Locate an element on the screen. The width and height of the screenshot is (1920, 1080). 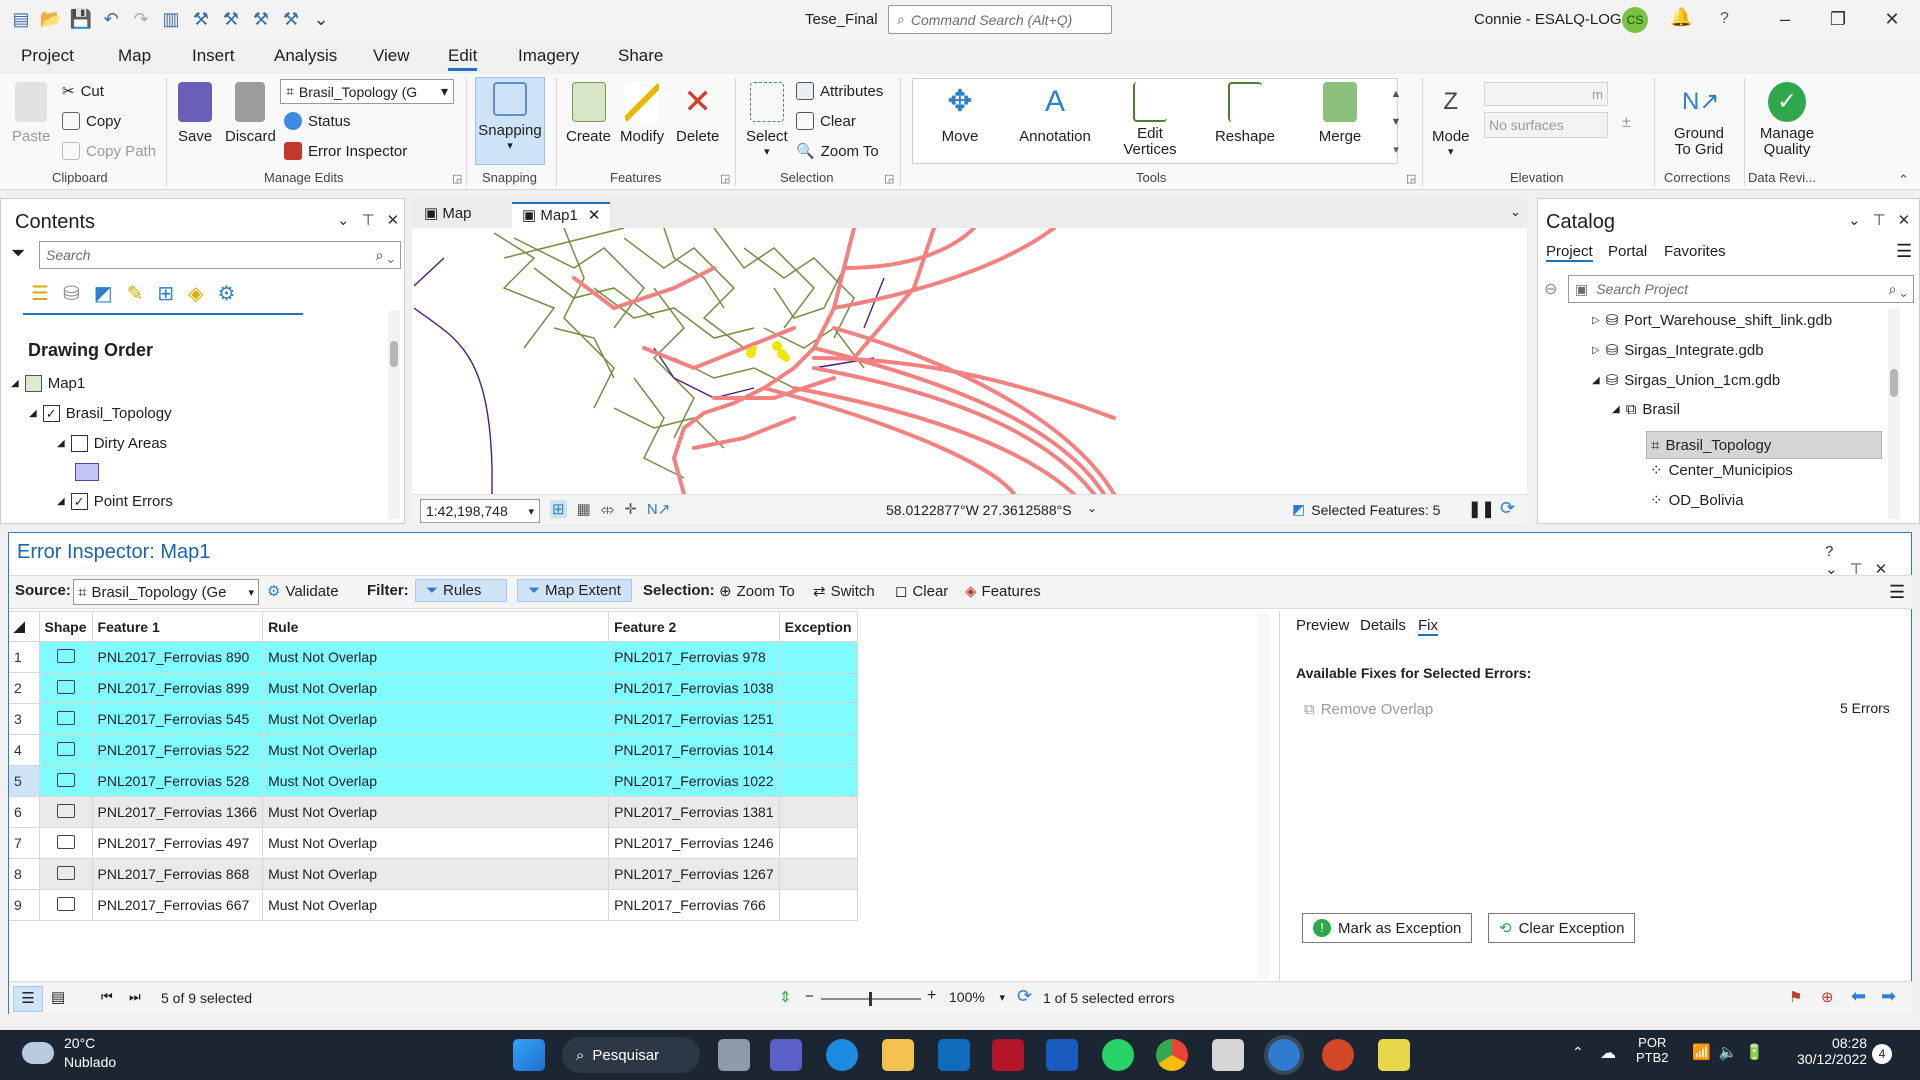
zoom-error-icon: ⊕ is located at coordinates (1827, 997).